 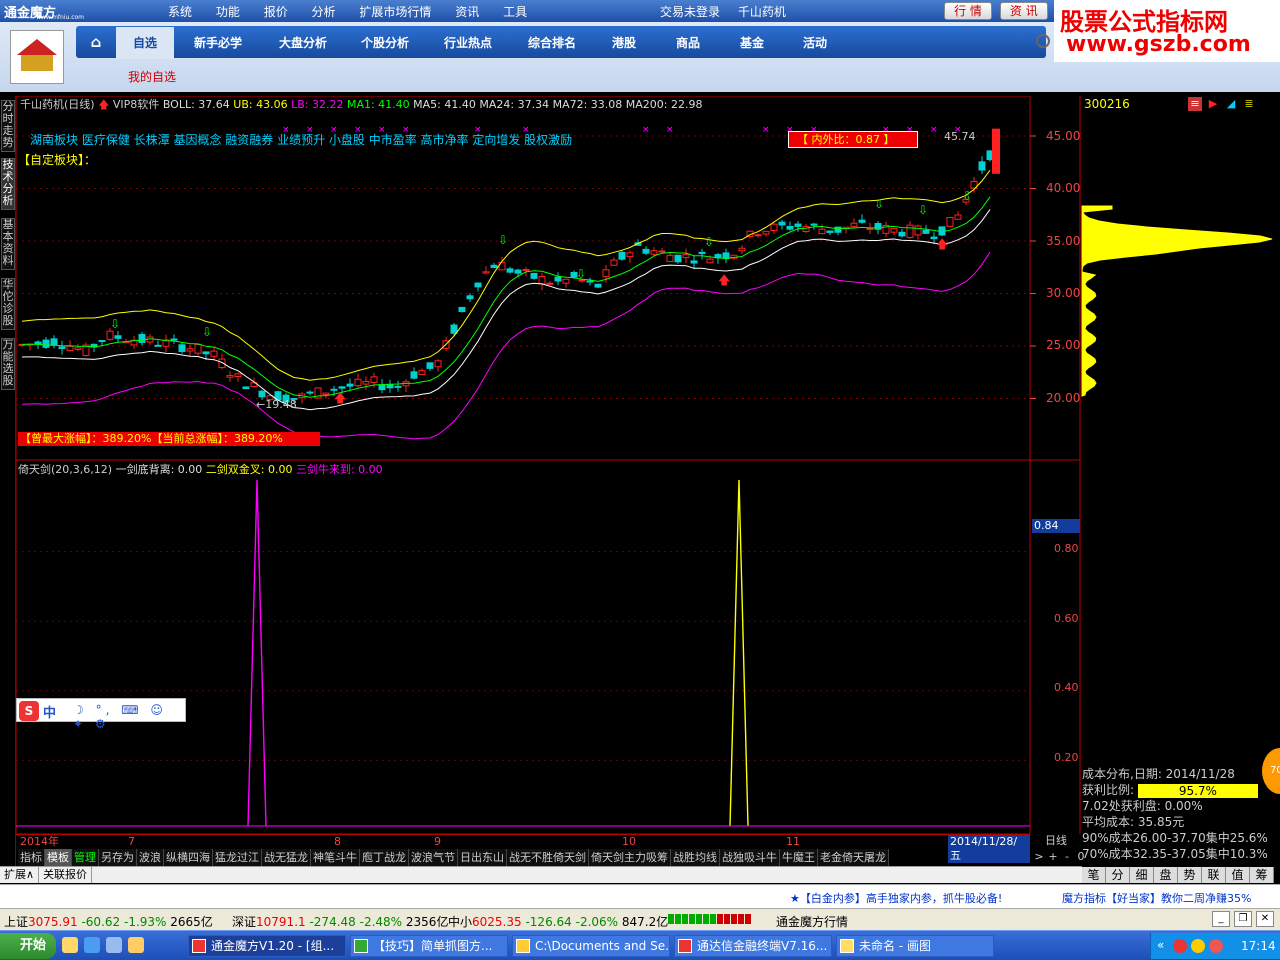 I want to click on extend-button: 扩展∧, so click(x=20, y=875).